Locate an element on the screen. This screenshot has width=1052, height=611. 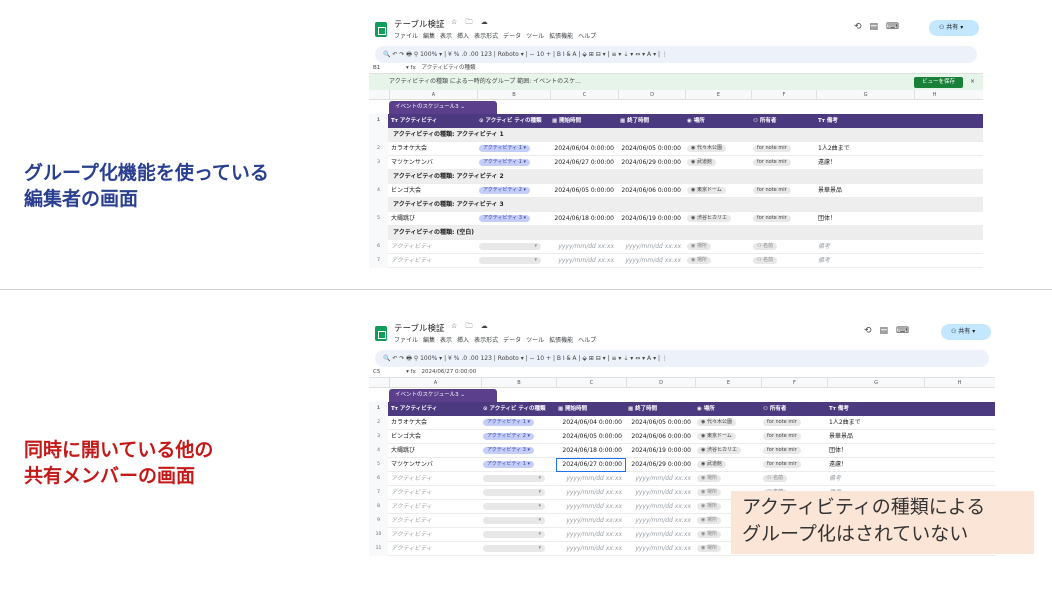
row-number: 7 is located at coordinates (378, 493).